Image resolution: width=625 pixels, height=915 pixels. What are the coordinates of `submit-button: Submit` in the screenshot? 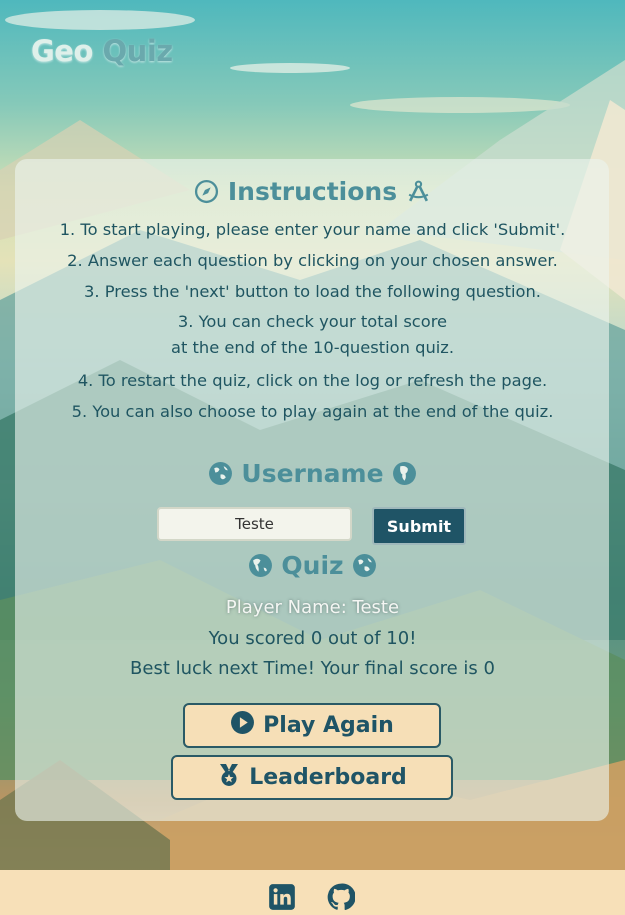 It's located at (419, 526).